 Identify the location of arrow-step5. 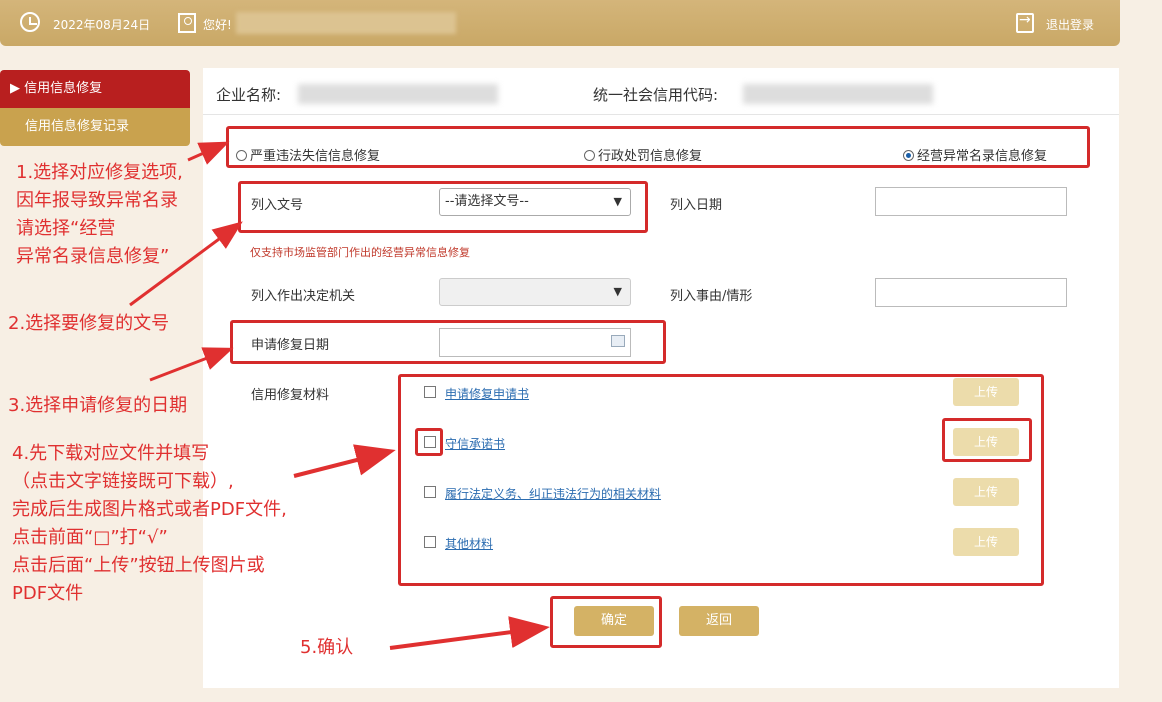
(469, 633).